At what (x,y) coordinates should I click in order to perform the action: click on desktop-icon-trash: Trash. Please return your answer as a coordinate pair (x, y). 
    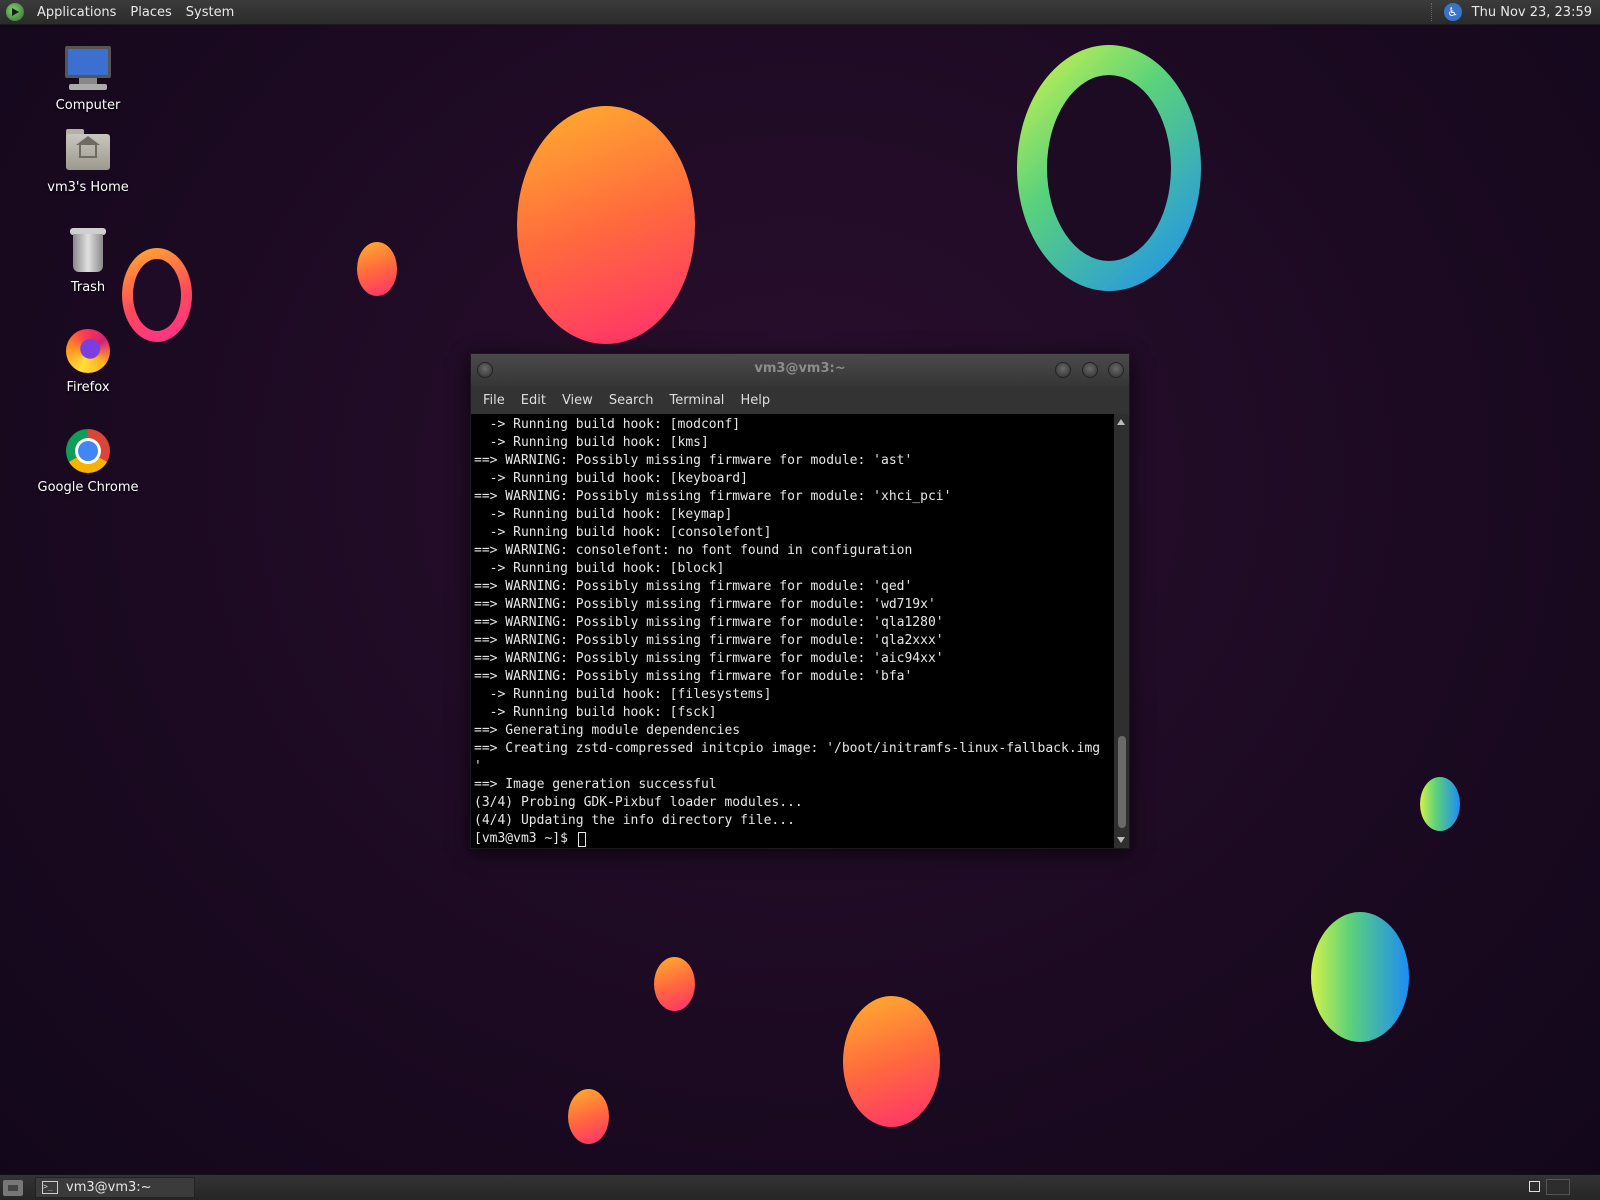
    Looking at the image, I should click on (88, 260).